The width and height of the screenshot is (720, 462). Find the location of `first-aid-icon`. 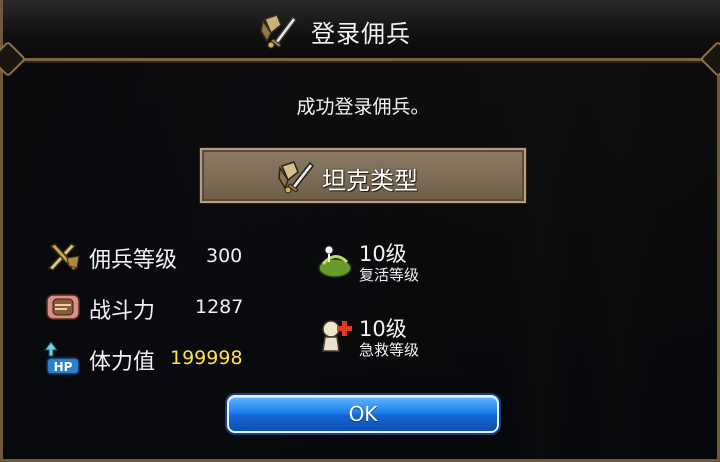

first-aid-icon is located at coordinates (337, 336).